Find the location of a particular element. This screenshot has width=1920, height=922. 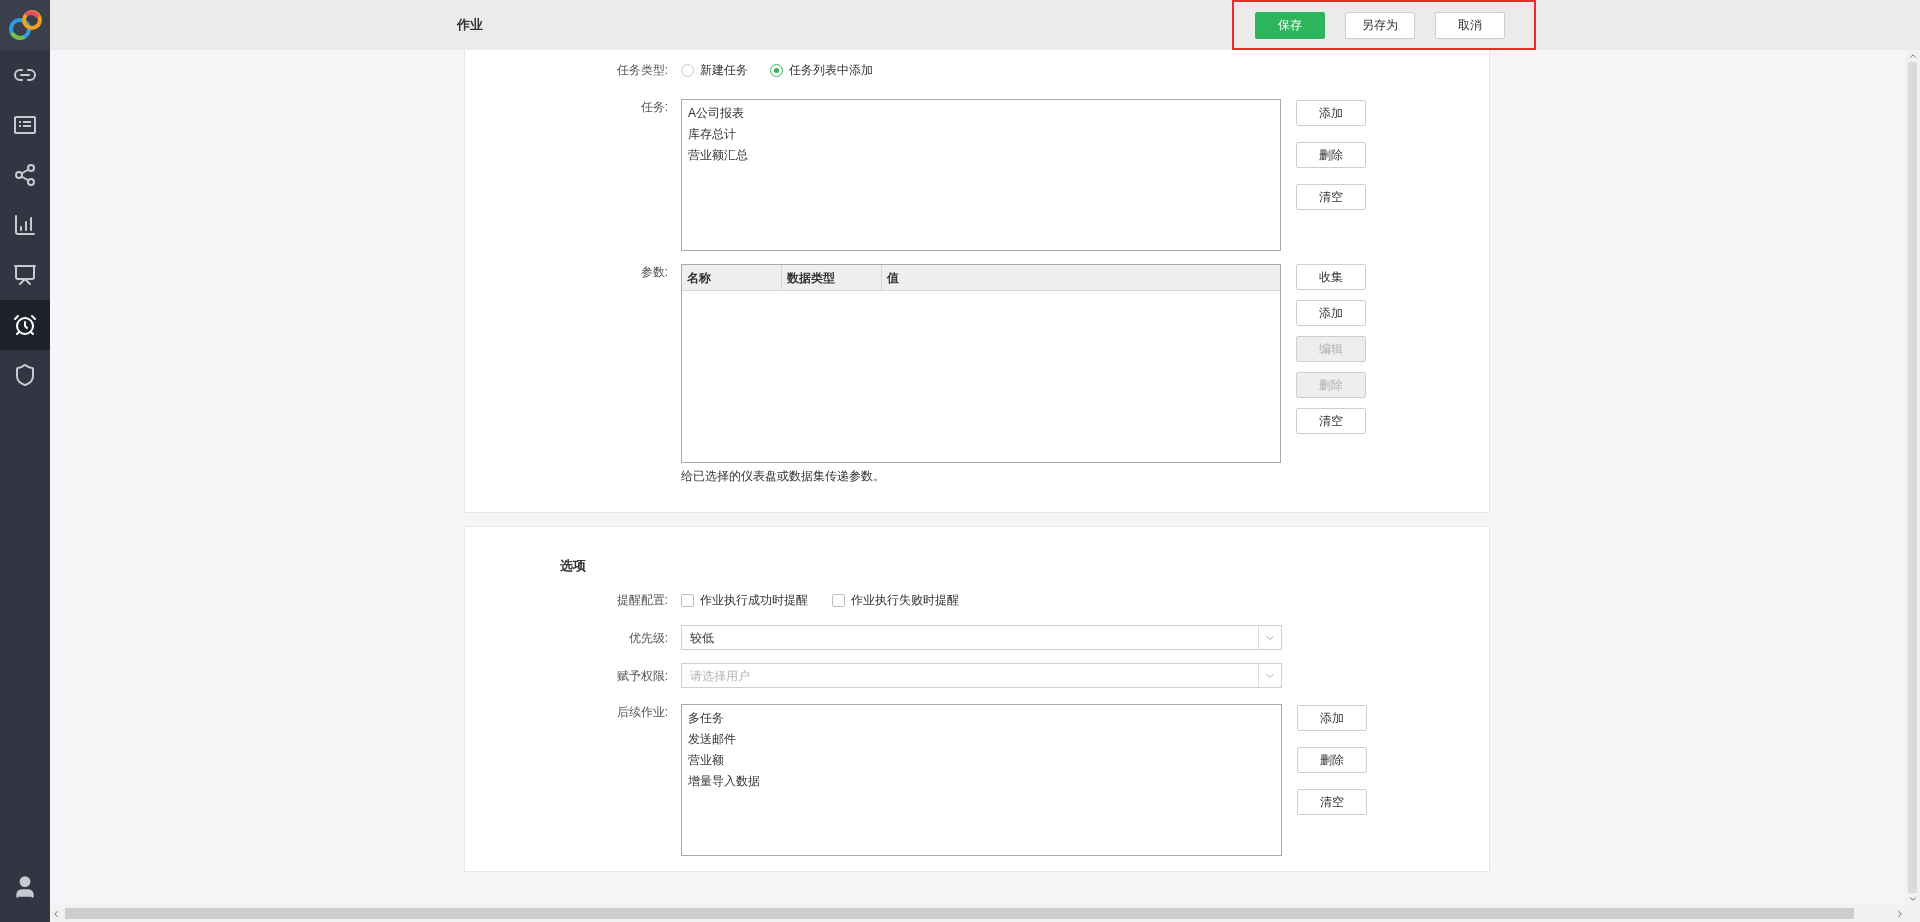

select-value: 较低 is located at coordinates (702, 638).